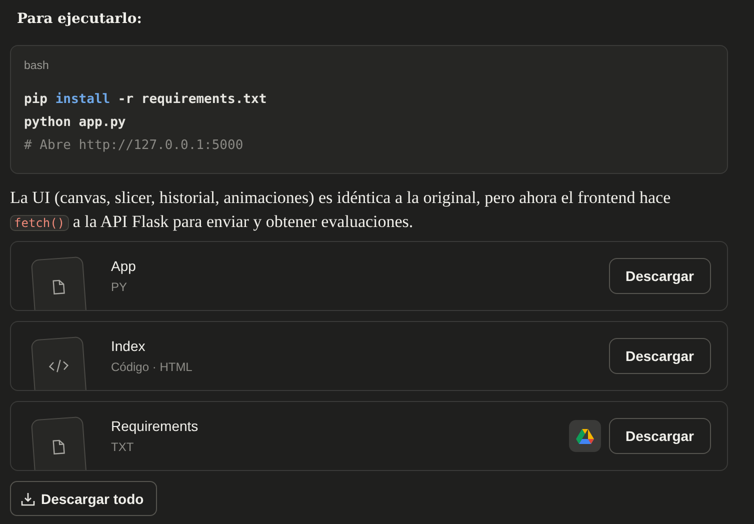 The height and width of the screenshot is (524, 754). I want to click on drive-button, so click(584, 436).